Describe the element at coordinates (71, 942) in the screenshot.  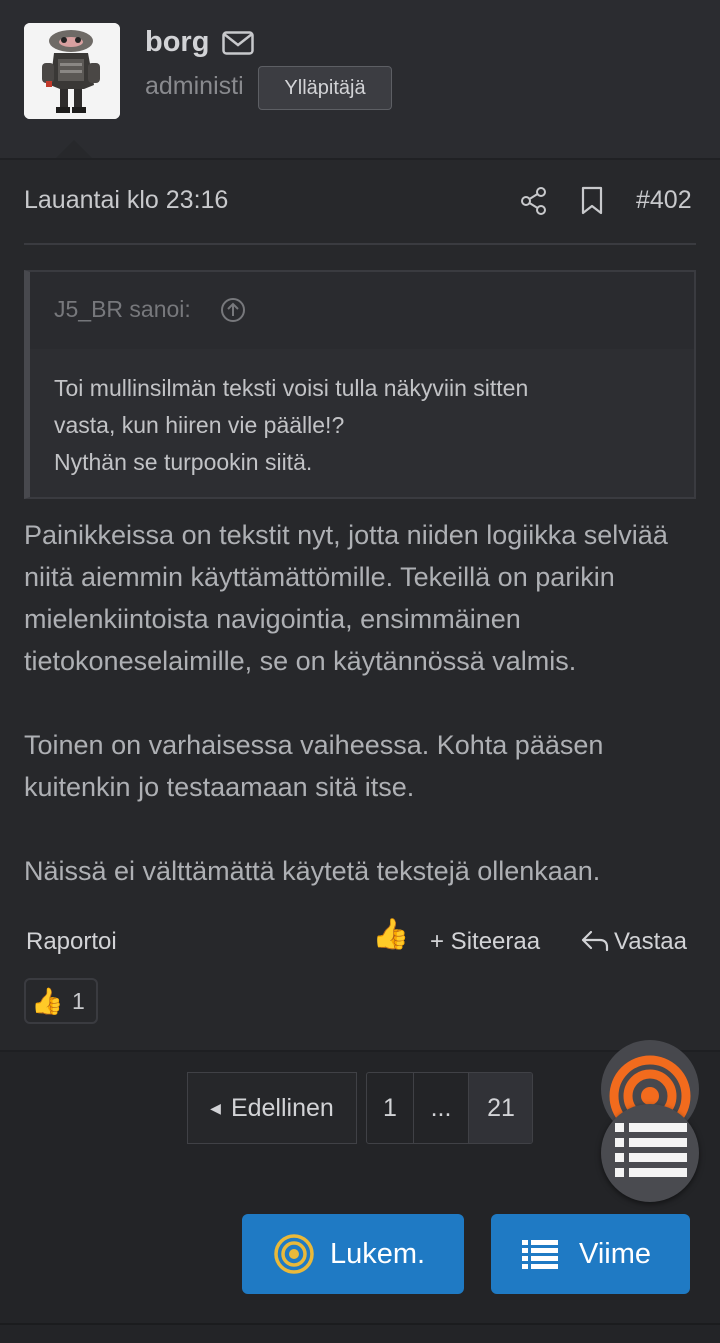
I see `report-link: Raportoi` at that location.